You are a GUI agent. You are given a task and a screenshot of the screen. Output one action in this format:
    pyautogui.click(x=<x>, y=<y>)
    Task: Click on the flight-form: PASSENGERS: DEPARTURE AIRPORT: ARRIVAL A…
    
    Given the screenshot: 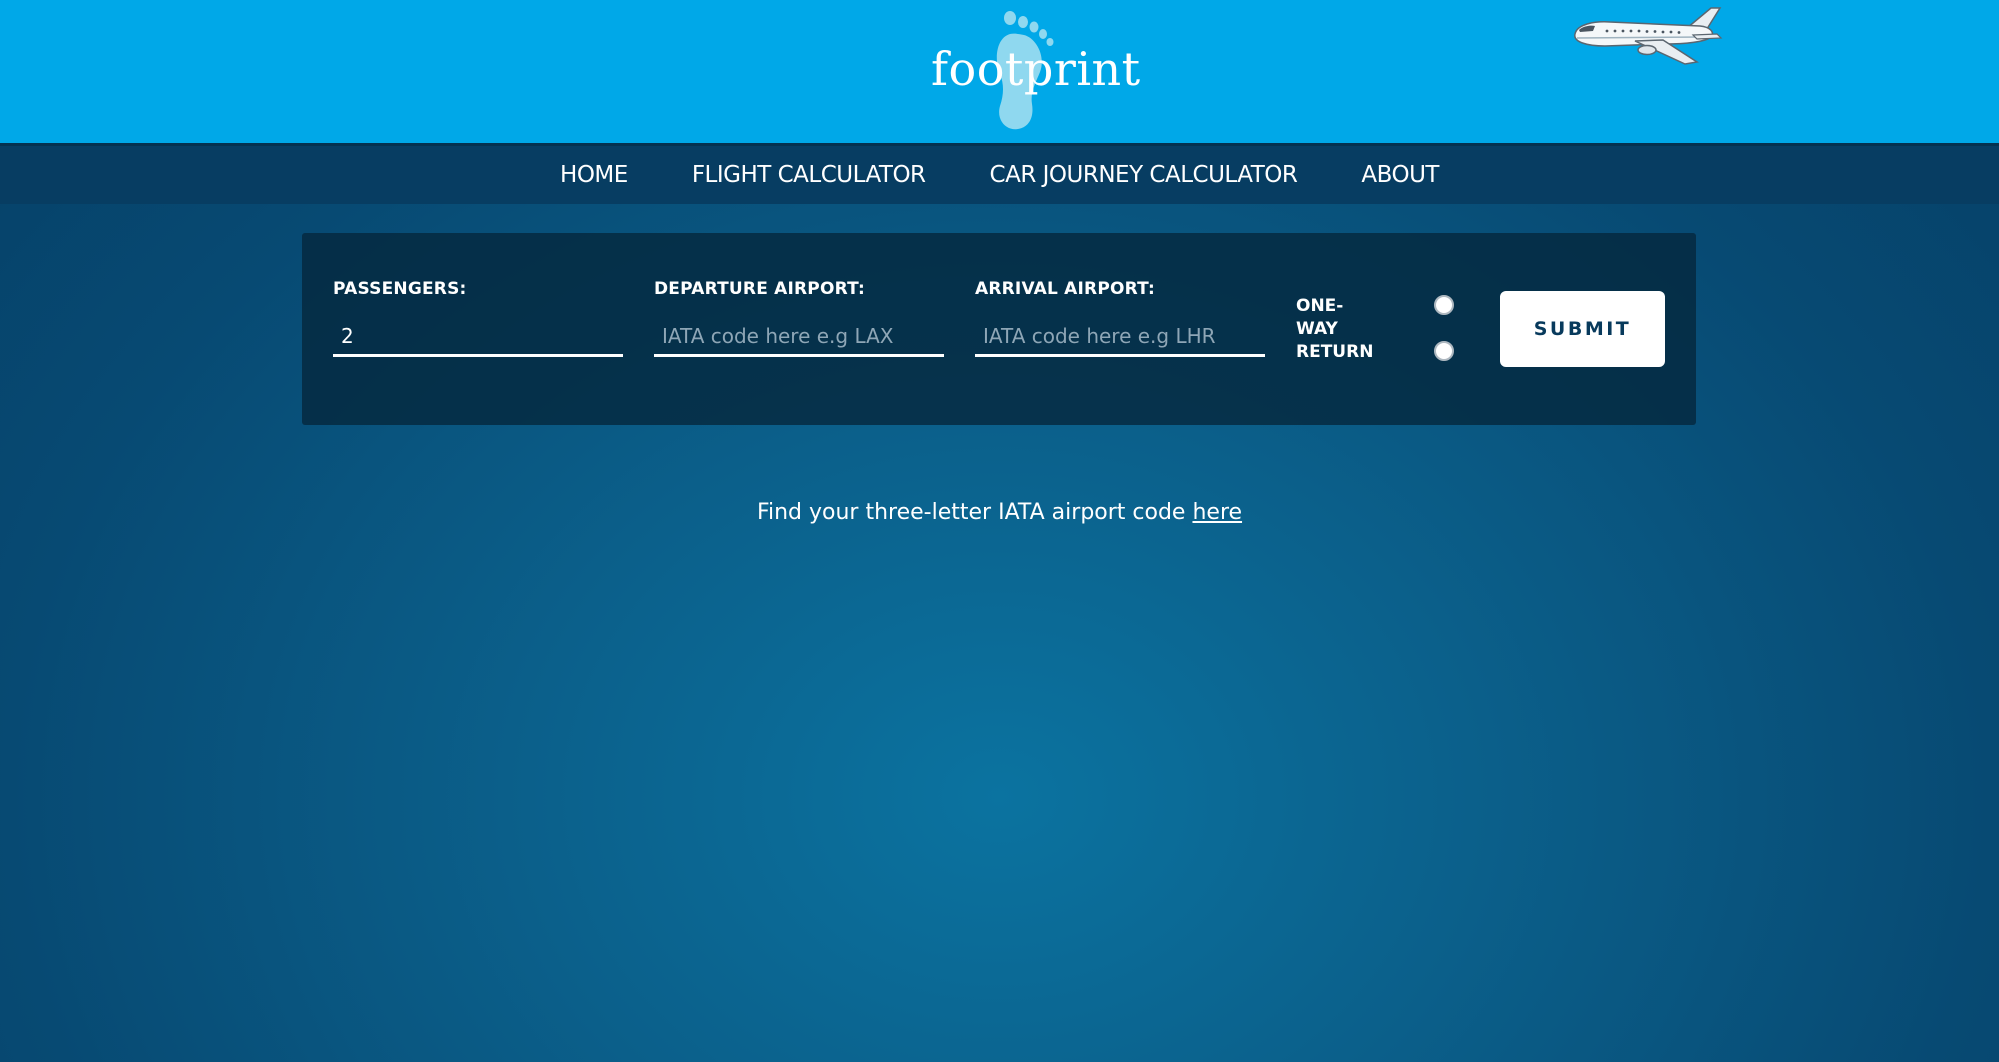 What is the action you would take?
    pyautogui.click(x=999, y=329)
    